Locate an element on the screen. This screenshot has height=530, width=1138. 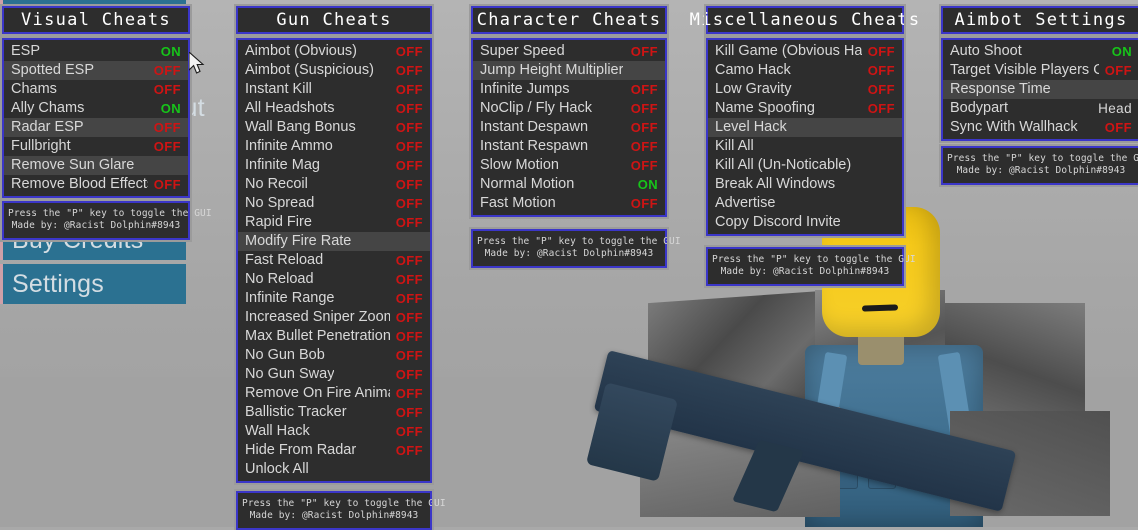
cheat-row: Chams OFF is located at coordinates (96, 89).